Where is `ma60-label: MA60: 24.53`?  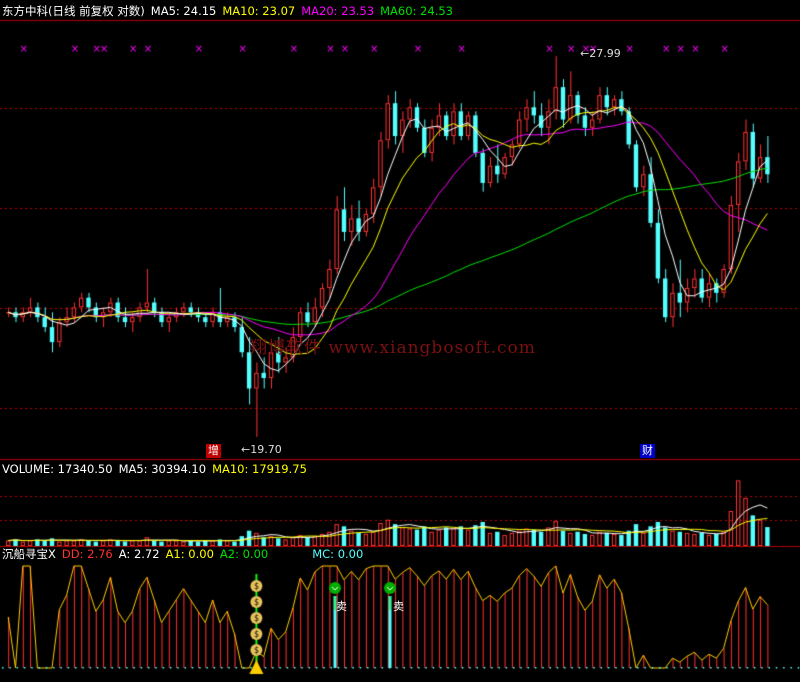
ma60-label: MA60: 24.53 is located at coordinates (416, 11).